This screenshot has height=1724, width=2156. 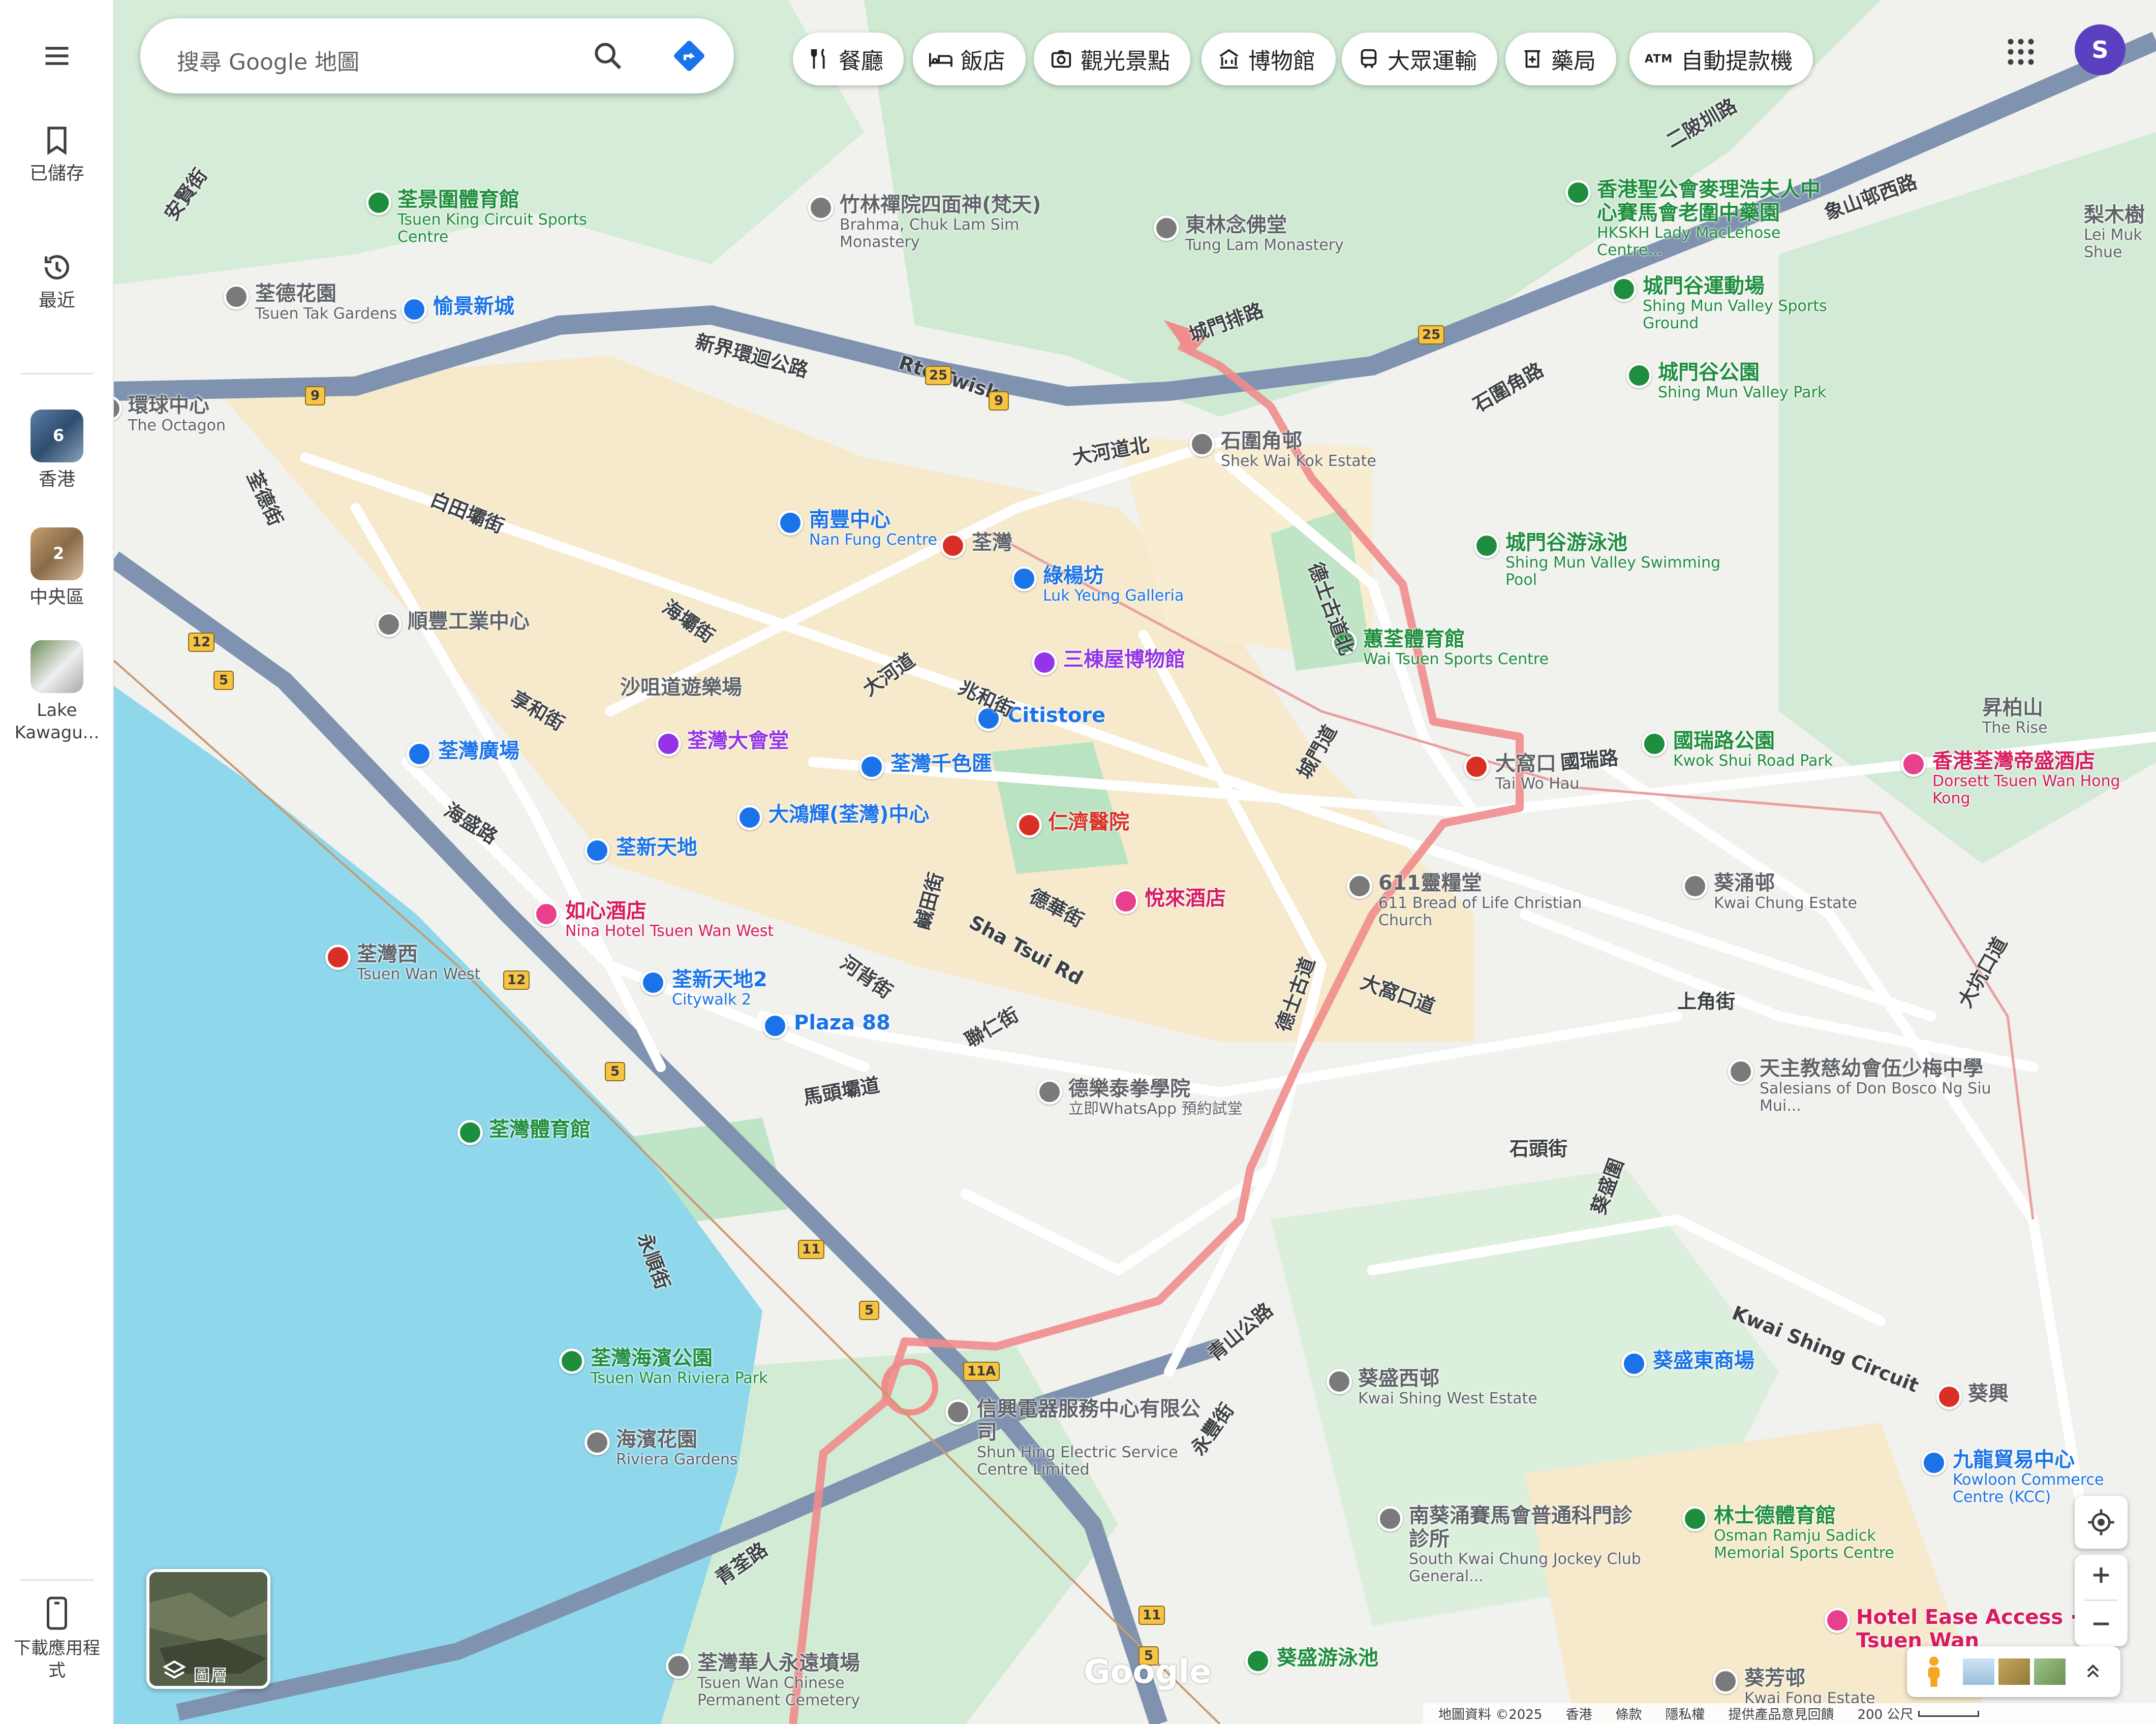 I want to click on place-name-zh: 葵盛西邨, so click(x=1399, y=1378).